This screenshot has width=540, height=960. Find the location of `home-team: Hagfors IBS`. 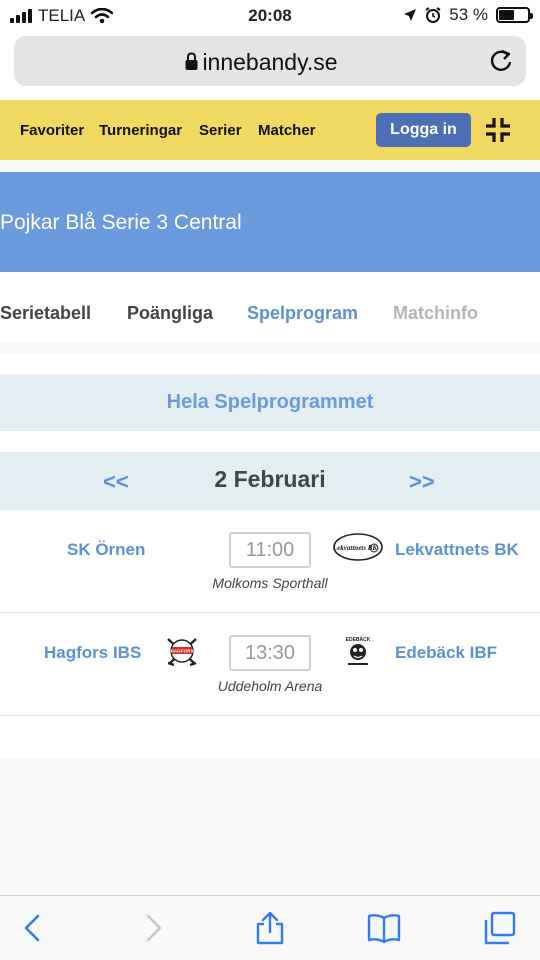

home-team: Hagfors IBS is located at coordinates (92, 653).